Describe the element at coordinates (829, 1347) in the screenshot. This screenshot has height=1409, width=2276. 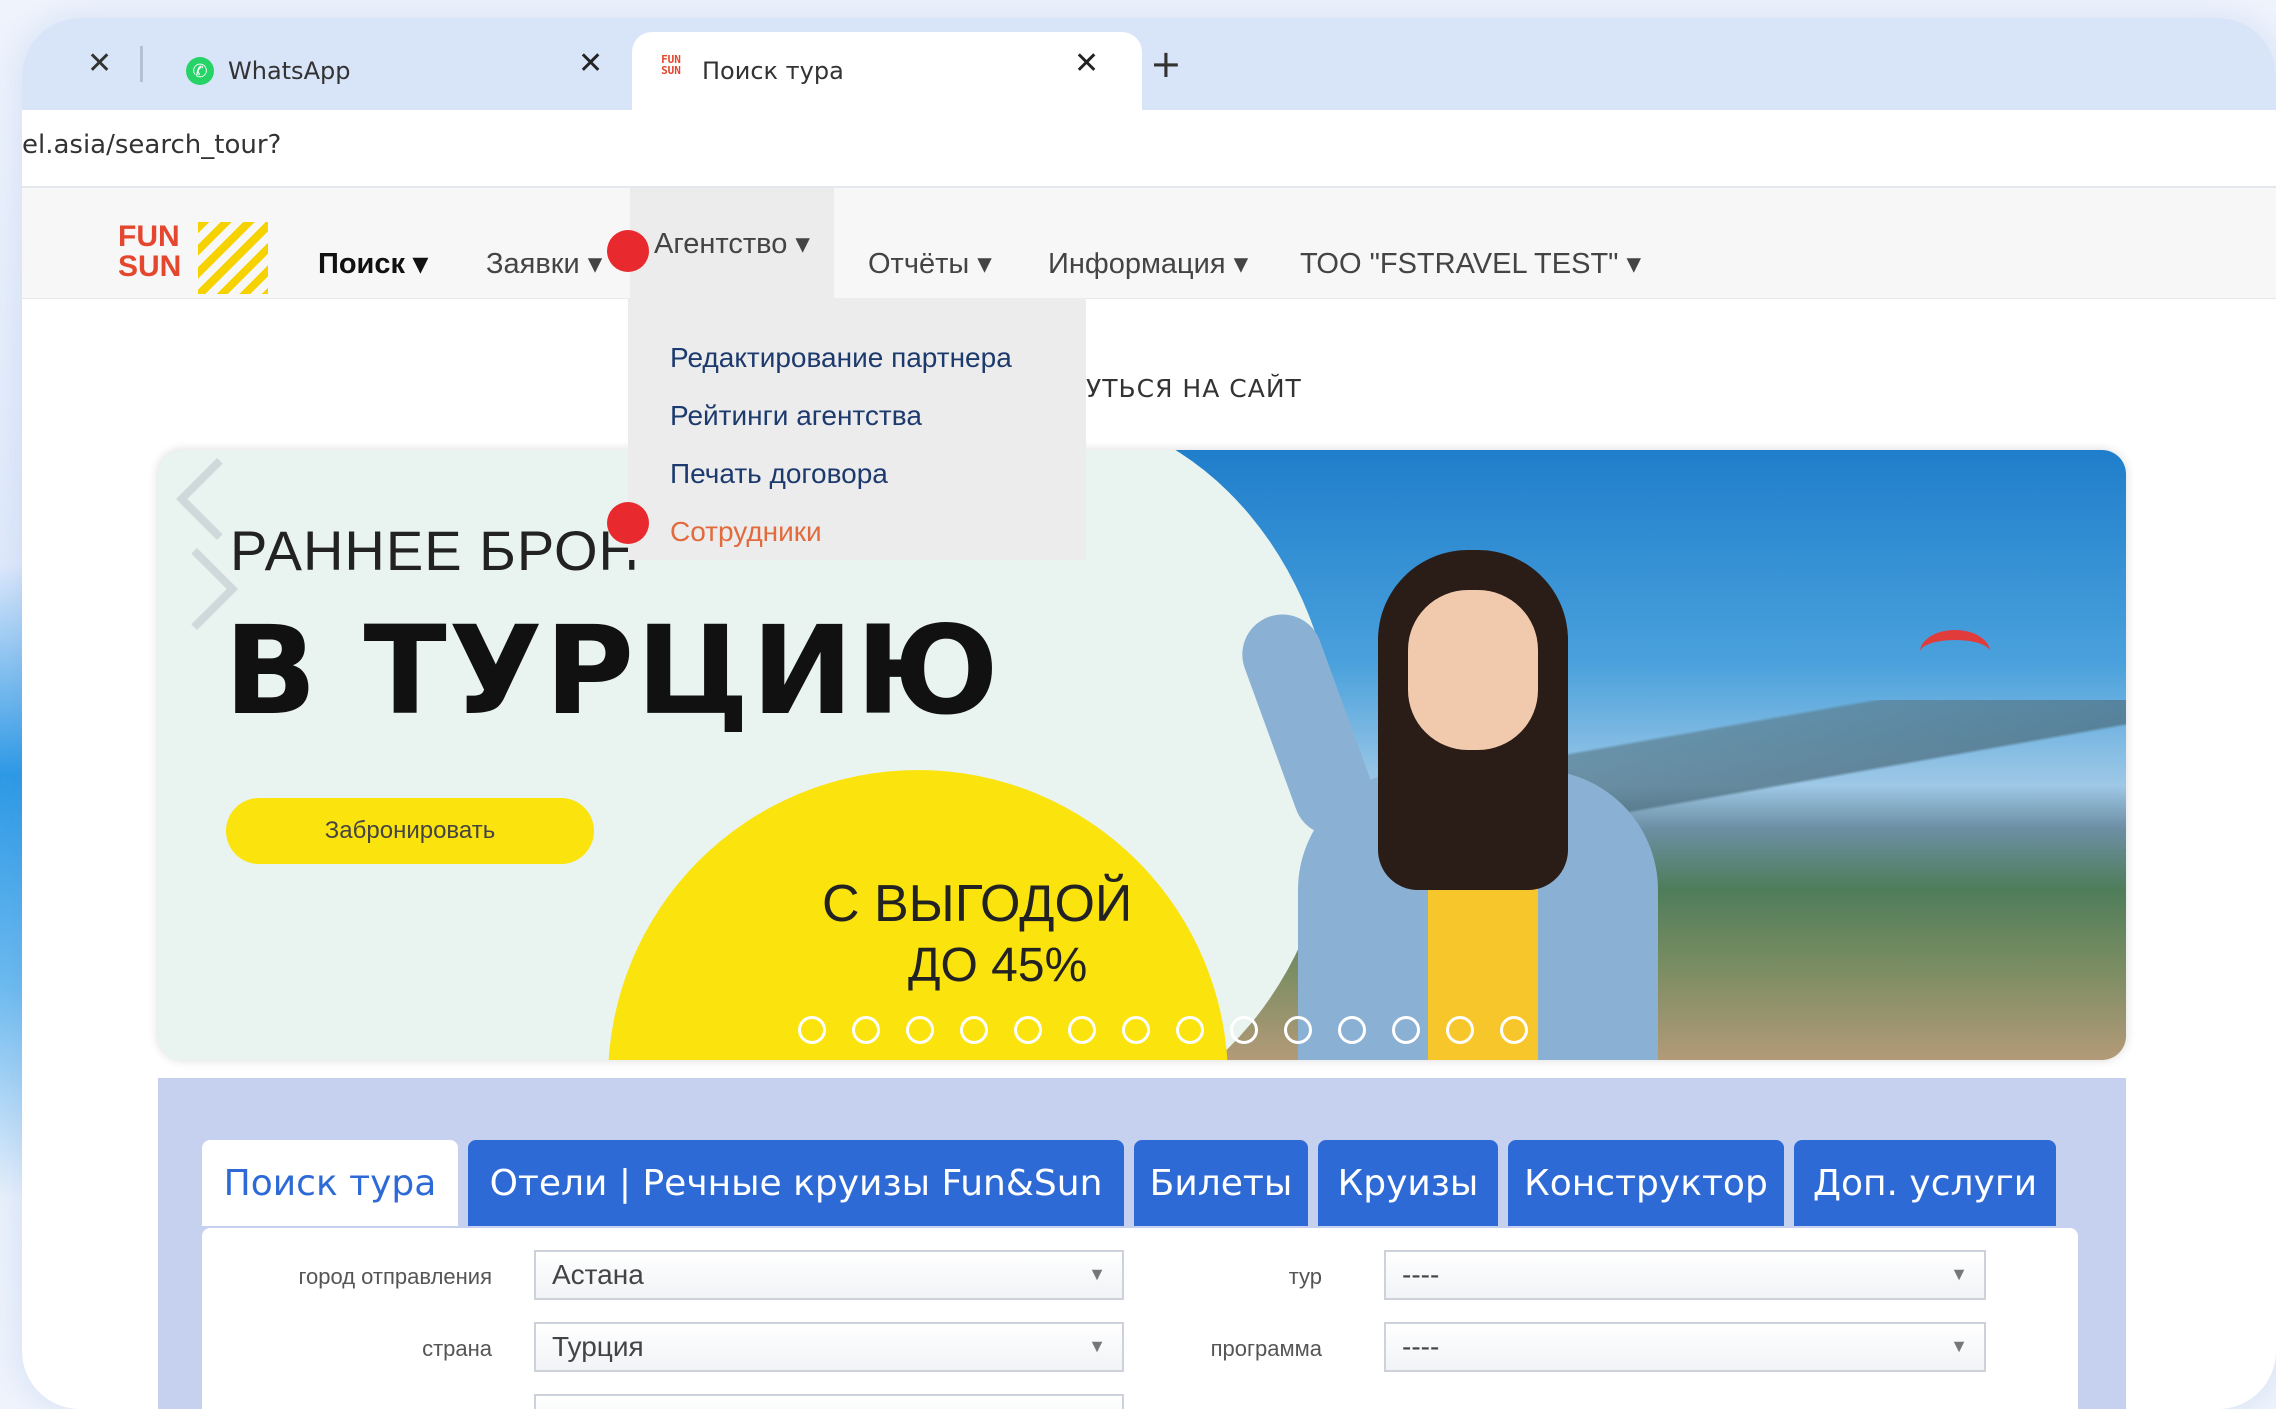
I see `country-select: Турция ▼` at that location.